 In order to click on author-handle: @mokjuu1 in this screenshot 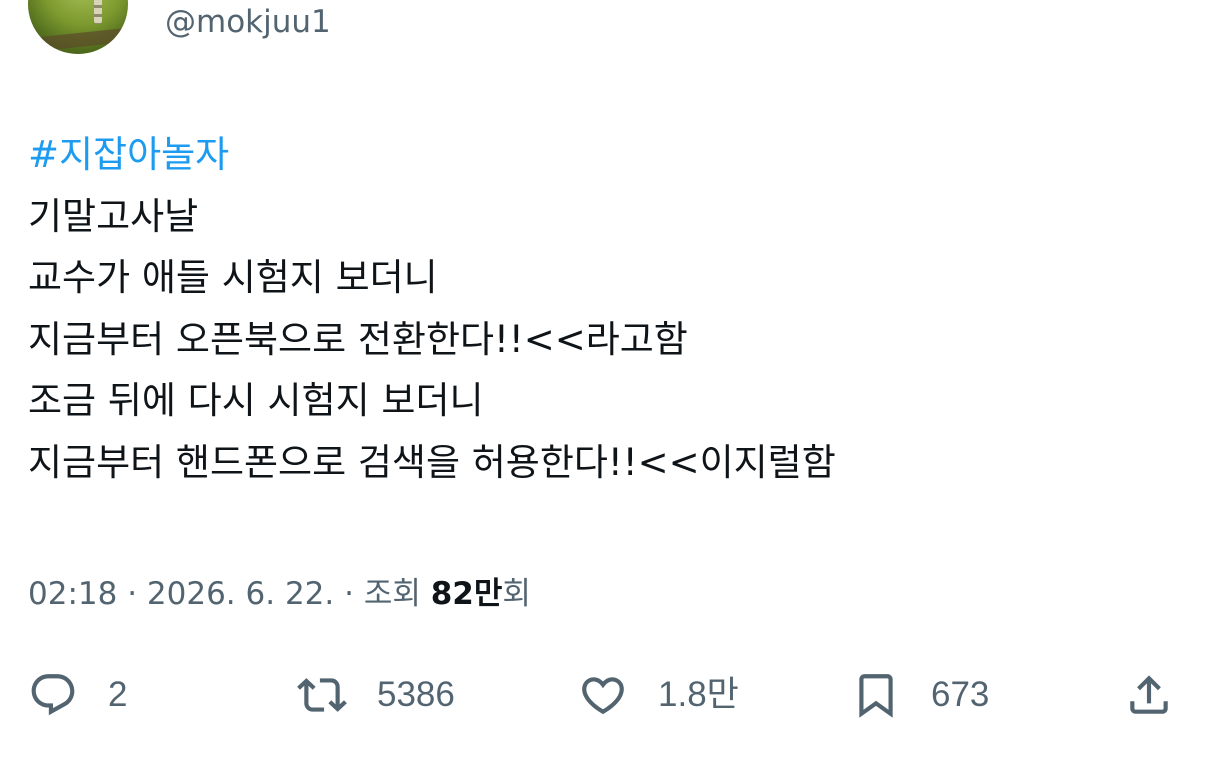, I will do `click(248, 22)`.